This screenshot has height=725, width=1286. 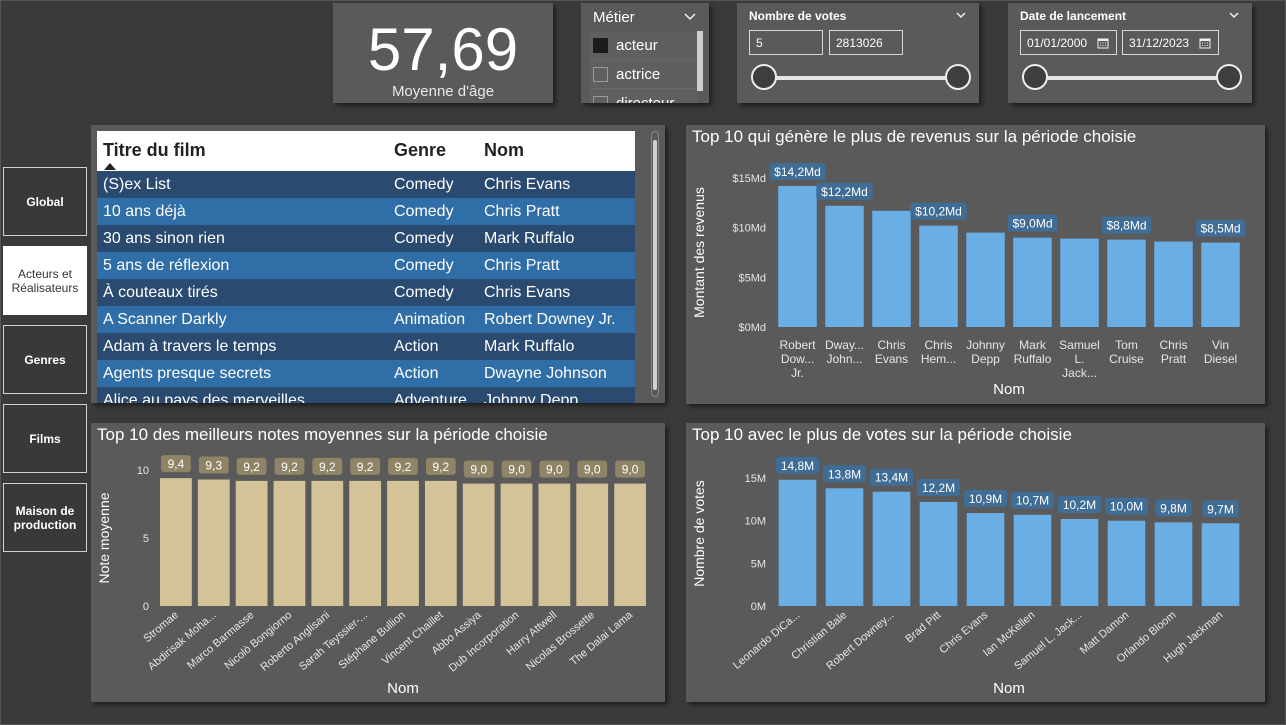 What do you see at coordinates (752, 328) in the screenshot?
I see `y-tick-label: $0Md` at bounding box center [752, 328].